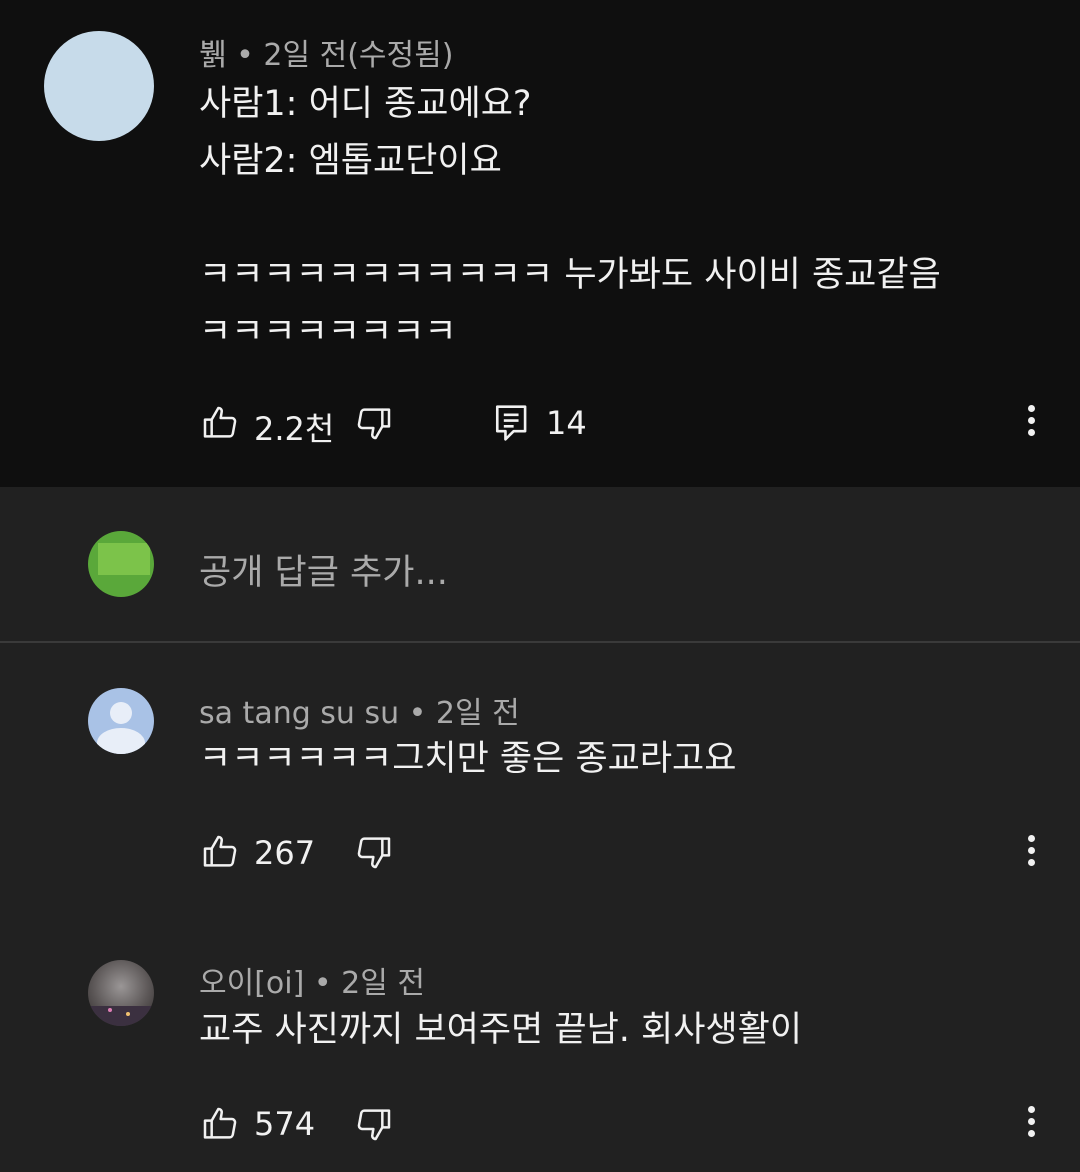 The width and height of the screenshot is (1080, 1172). What do you see at coordinates (285, 1124) in the screenshot?
I see `like-count: 574` at bounding box center [285, 1124].